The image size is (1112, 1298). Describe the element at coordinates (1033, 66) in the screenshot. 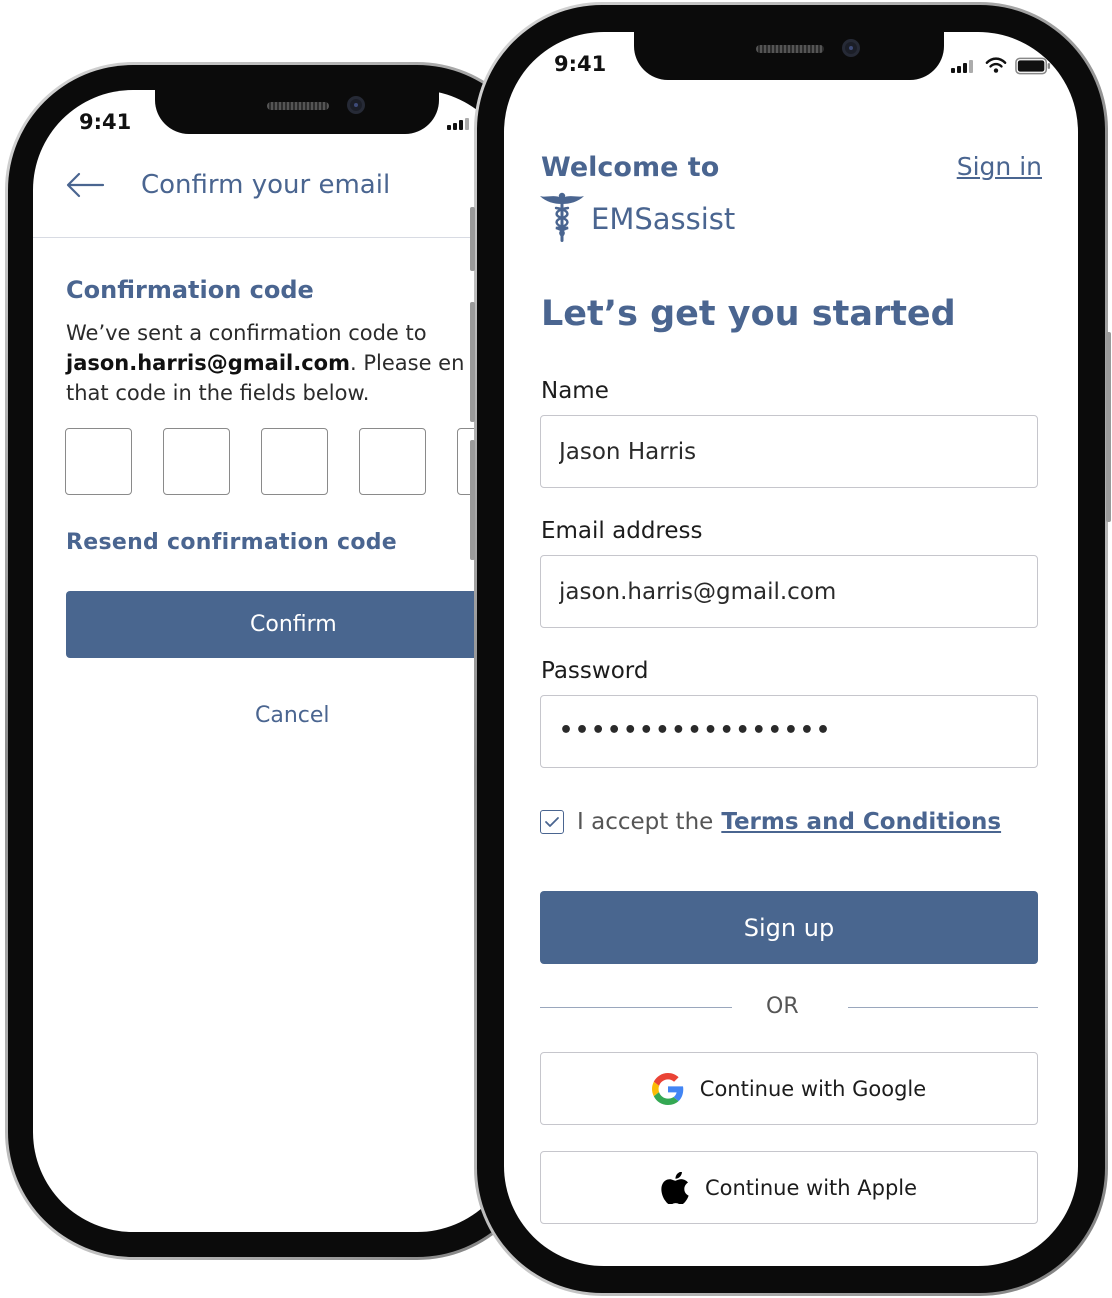

I see `battery-icon` at that location.